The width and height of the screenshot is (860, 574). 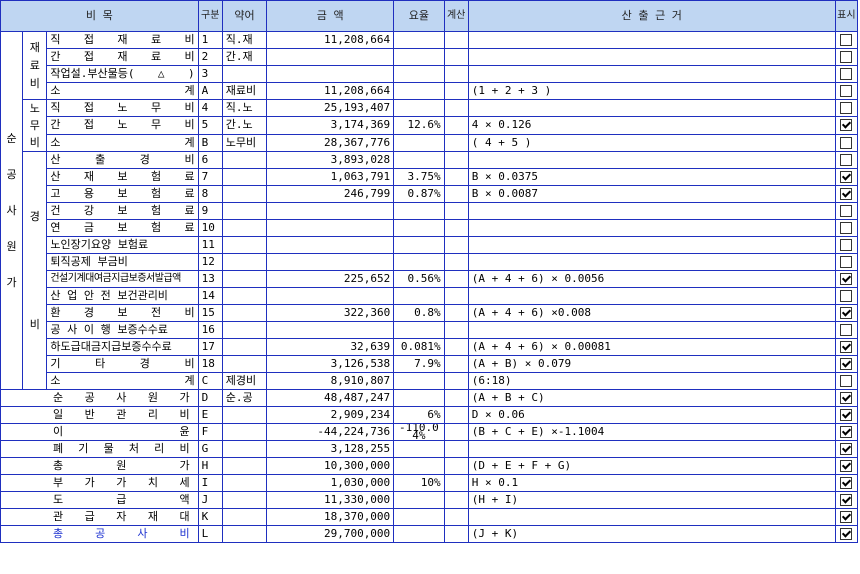 What do you see at coordinates (430, 313) in the screenshot?
I see `table-row: 환 경 보 전 비 15 322,360 0.8% (A + 4 + 6) ×0.008` at bounding box center [430, 313].